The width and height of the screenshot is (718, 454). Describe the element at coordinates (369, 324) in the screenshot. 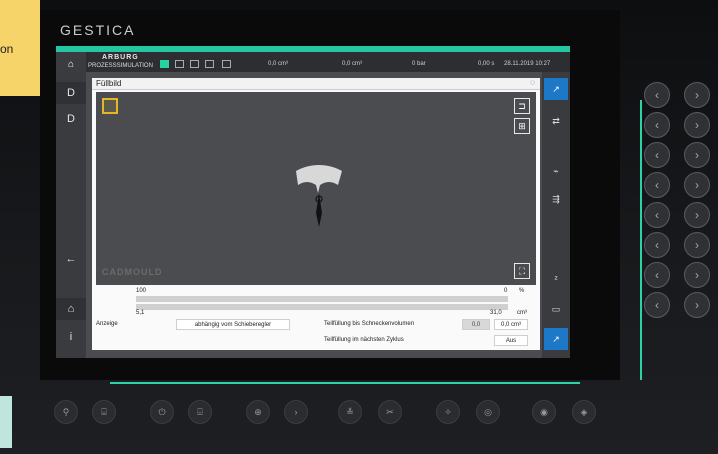

I see `partial-fill-label: Teilfüllung bis Schneckenvolumen` at that location.